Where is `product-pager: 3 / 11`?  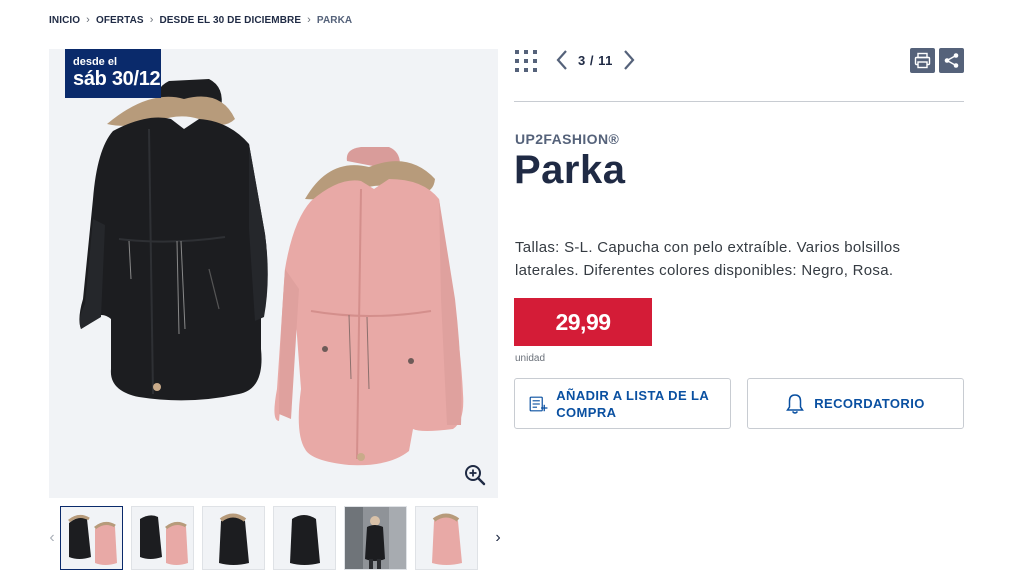 product-pager: 3 / 11 is located at coordinates (595, 60).